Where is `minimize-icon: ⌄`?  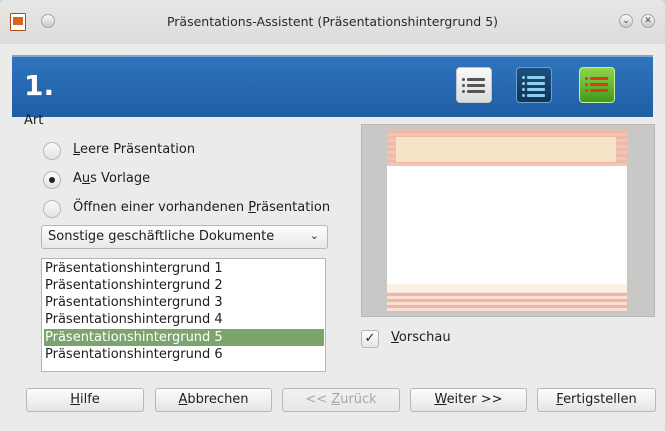
minimize-icon: ⌄ is located at coordinates (626, 21).